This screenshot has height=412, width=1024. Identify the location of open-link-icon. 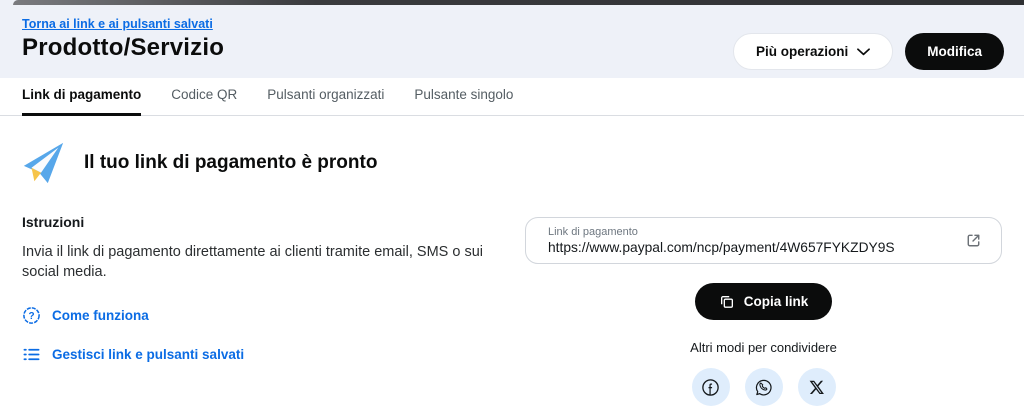
(973, 240).